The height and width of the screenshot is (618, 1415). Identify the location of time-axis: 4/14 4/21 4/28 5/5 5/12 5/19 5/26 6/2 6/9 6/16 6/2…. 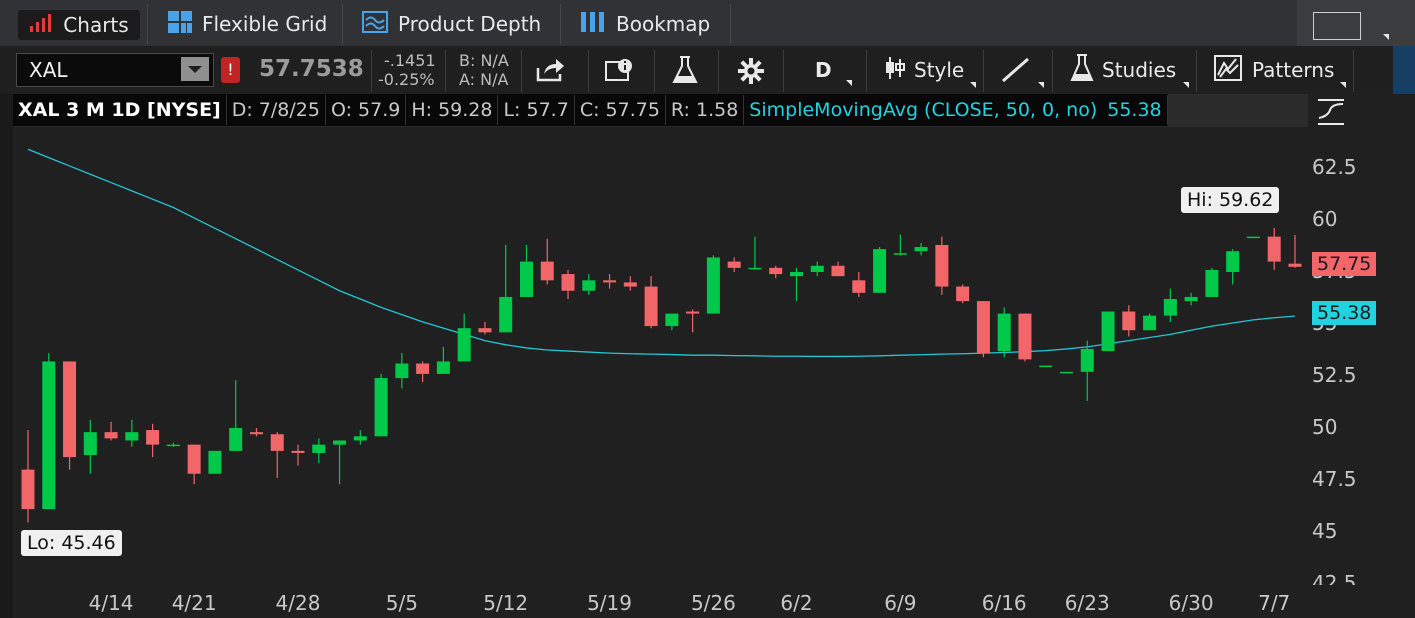
(714, 601).